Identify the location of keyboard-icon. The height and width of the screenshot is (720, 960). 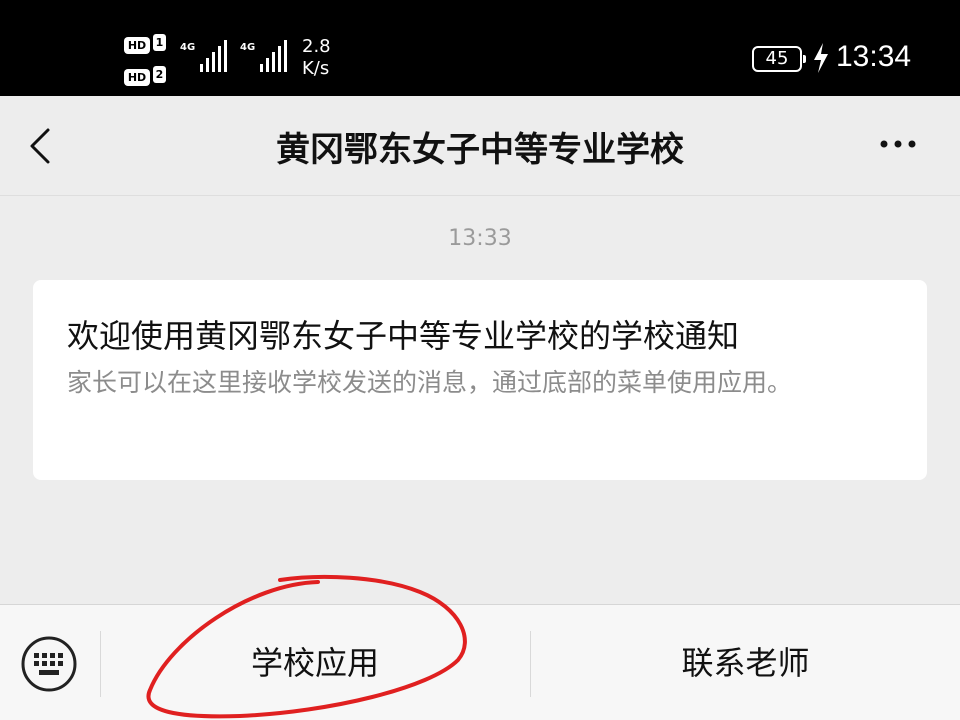
(49, 664).